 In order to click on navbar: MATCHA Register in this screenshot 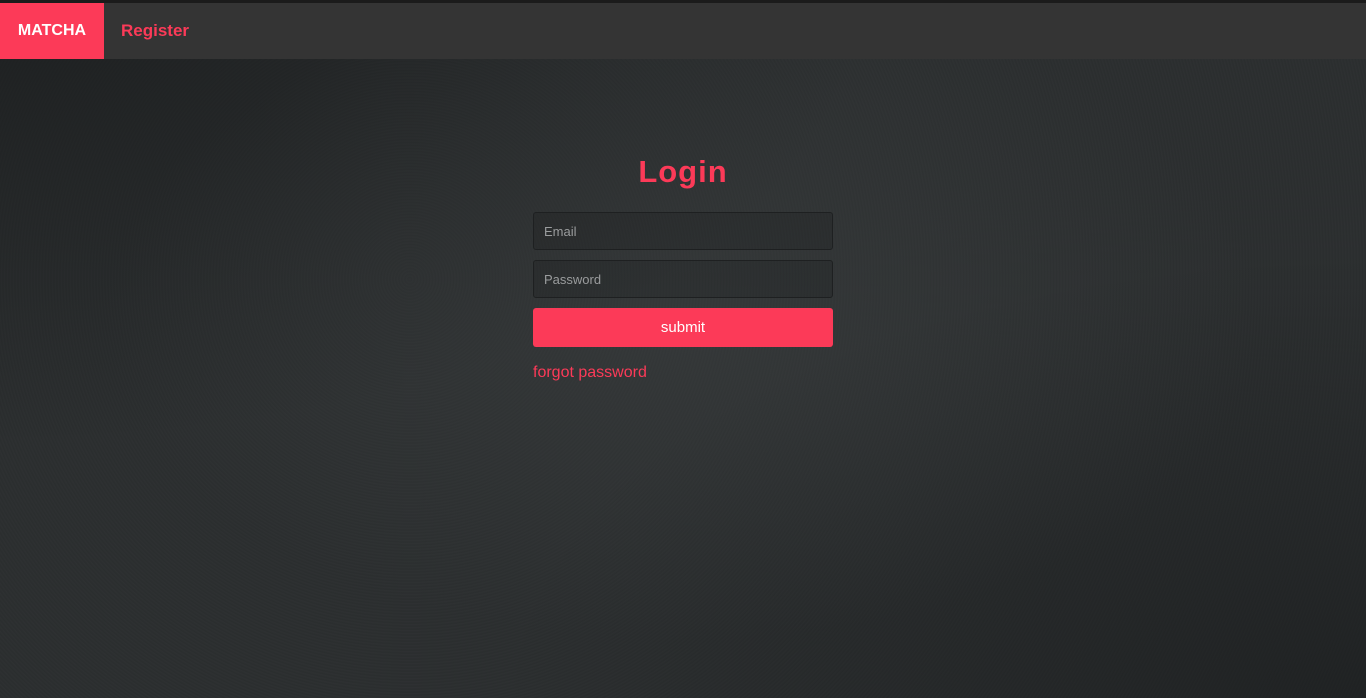, I will do `click(683, 31)`.